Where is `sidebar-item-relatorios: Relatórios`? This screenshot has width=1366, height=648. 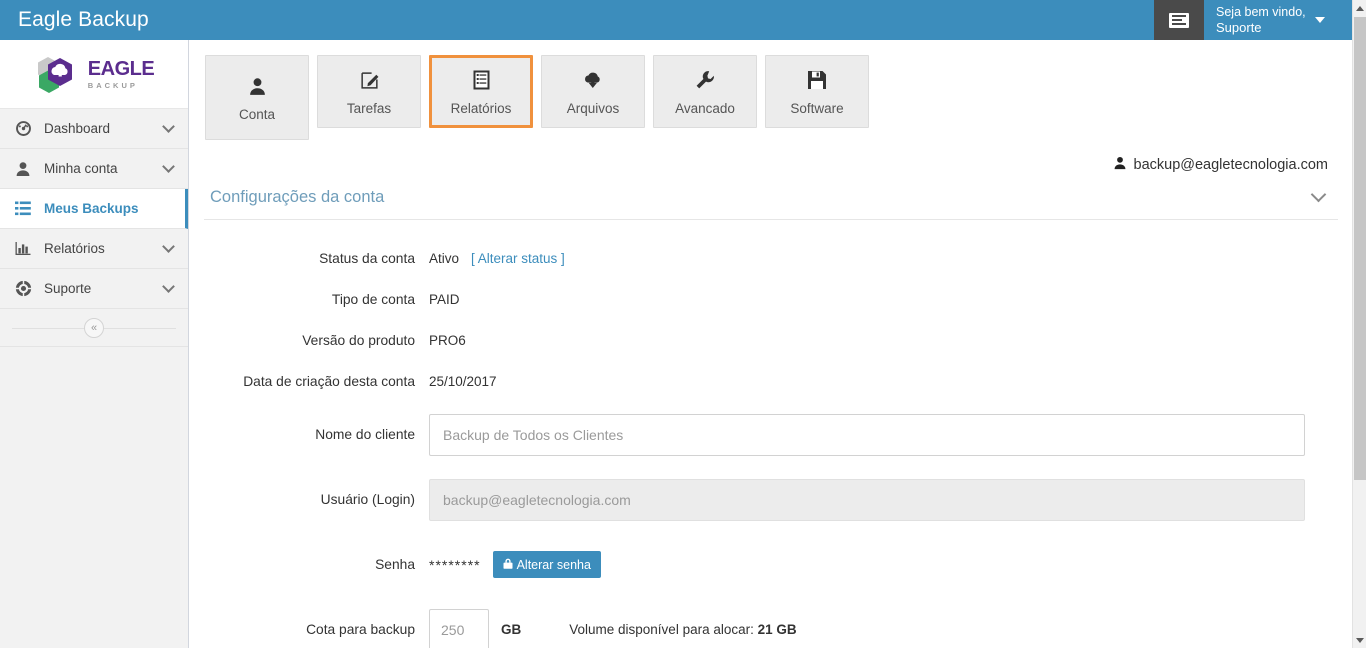 sidebar-item-relatorios: Relatórios is located at coordinates (94, 249).